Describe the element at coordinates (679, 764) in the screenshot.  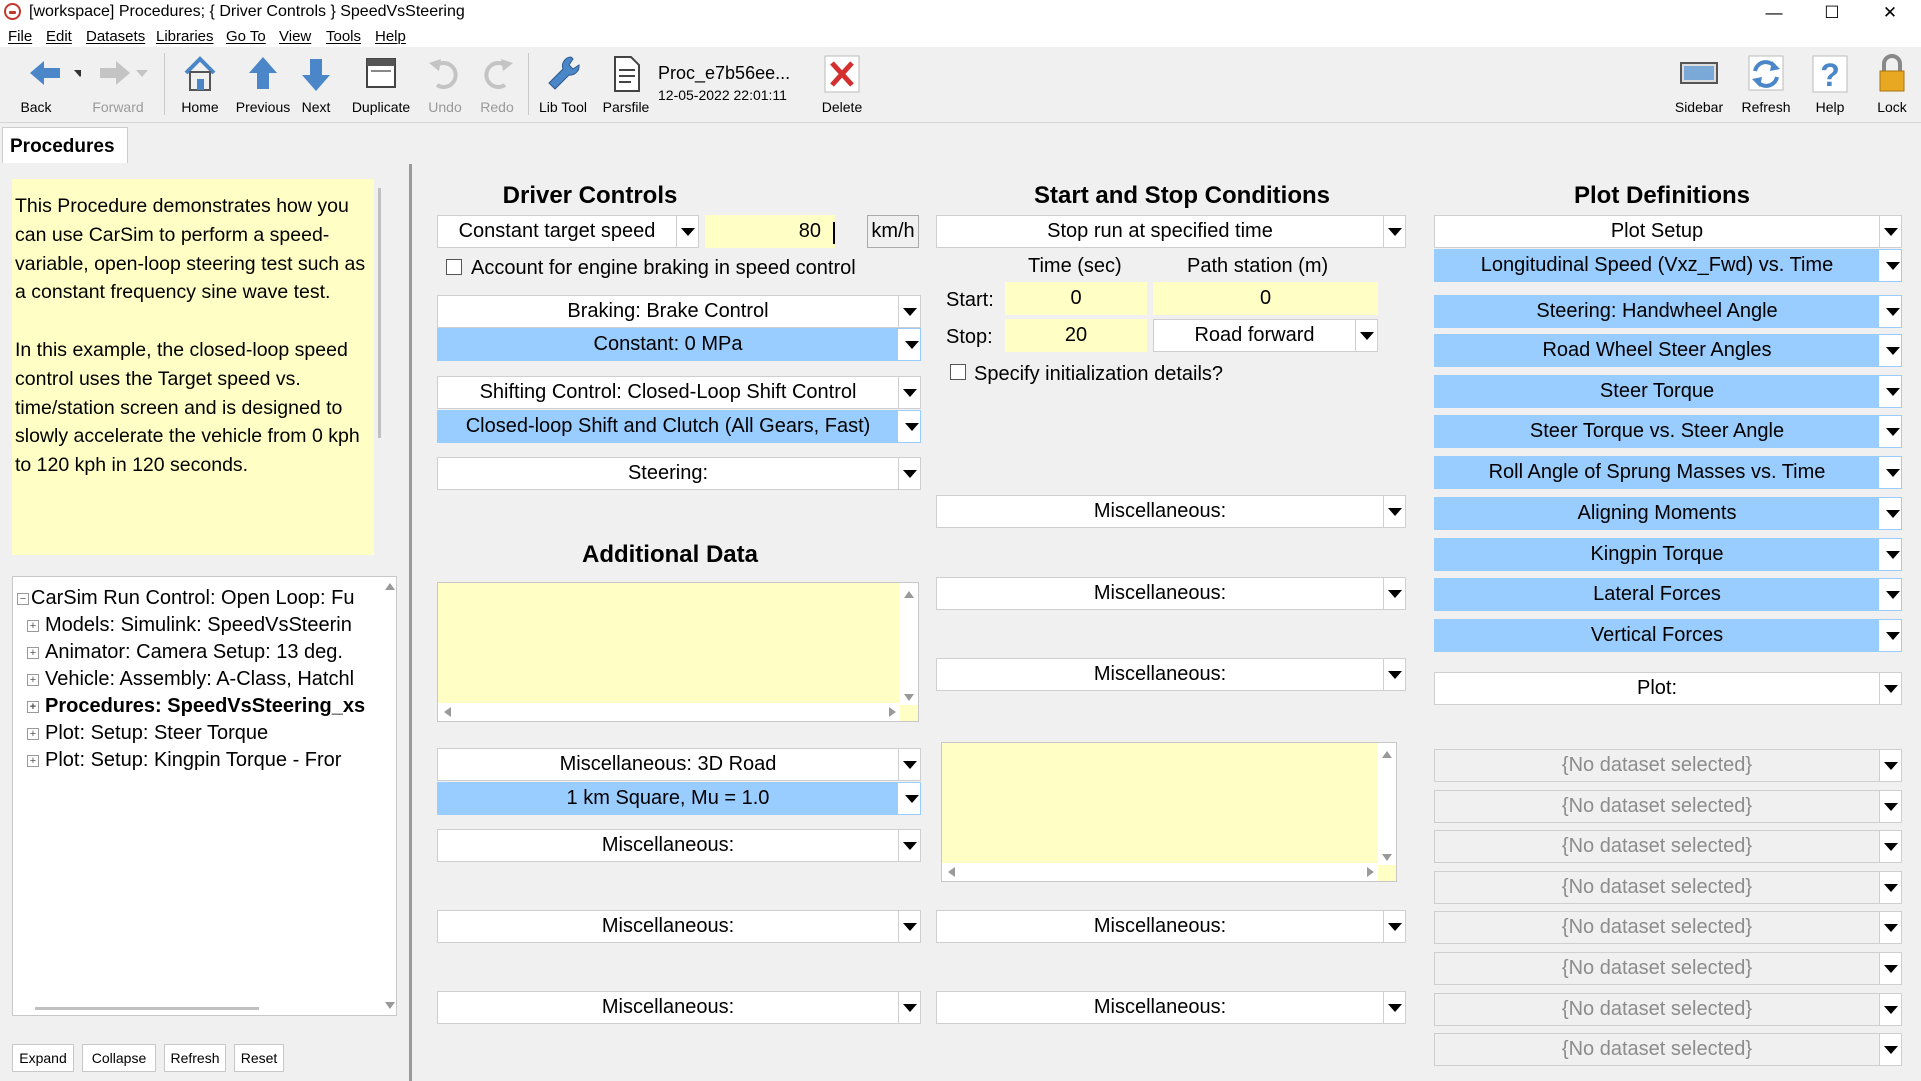
I see `misc-3d-road-dropdown: Miscellaneous: 3D Road` at that location.